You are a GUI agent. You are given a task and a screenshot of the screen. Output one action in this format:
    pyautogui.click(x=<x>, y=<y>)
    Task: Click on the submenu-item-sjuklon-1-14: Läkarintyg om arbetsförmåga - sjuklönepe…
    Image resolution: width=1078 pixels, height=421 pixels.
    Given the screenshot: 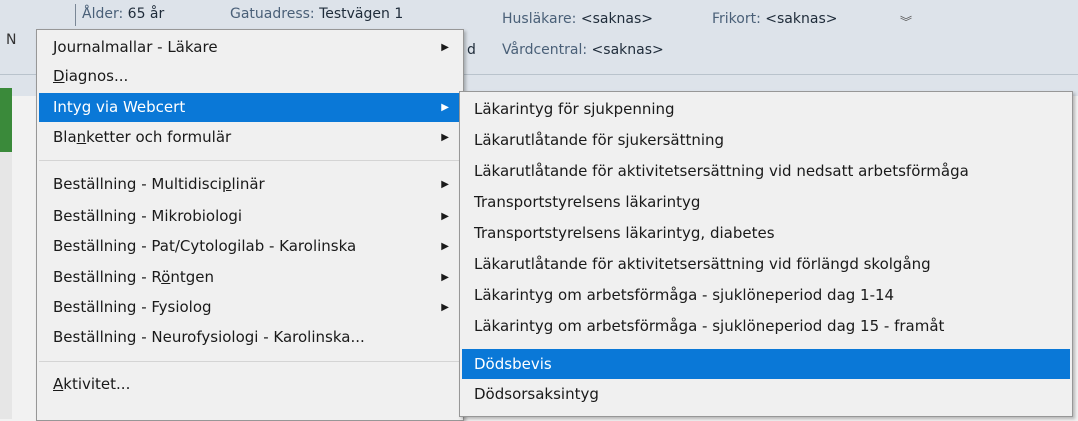 What is the action you would take?
    pyautogui.click(x=766, y=295)
    